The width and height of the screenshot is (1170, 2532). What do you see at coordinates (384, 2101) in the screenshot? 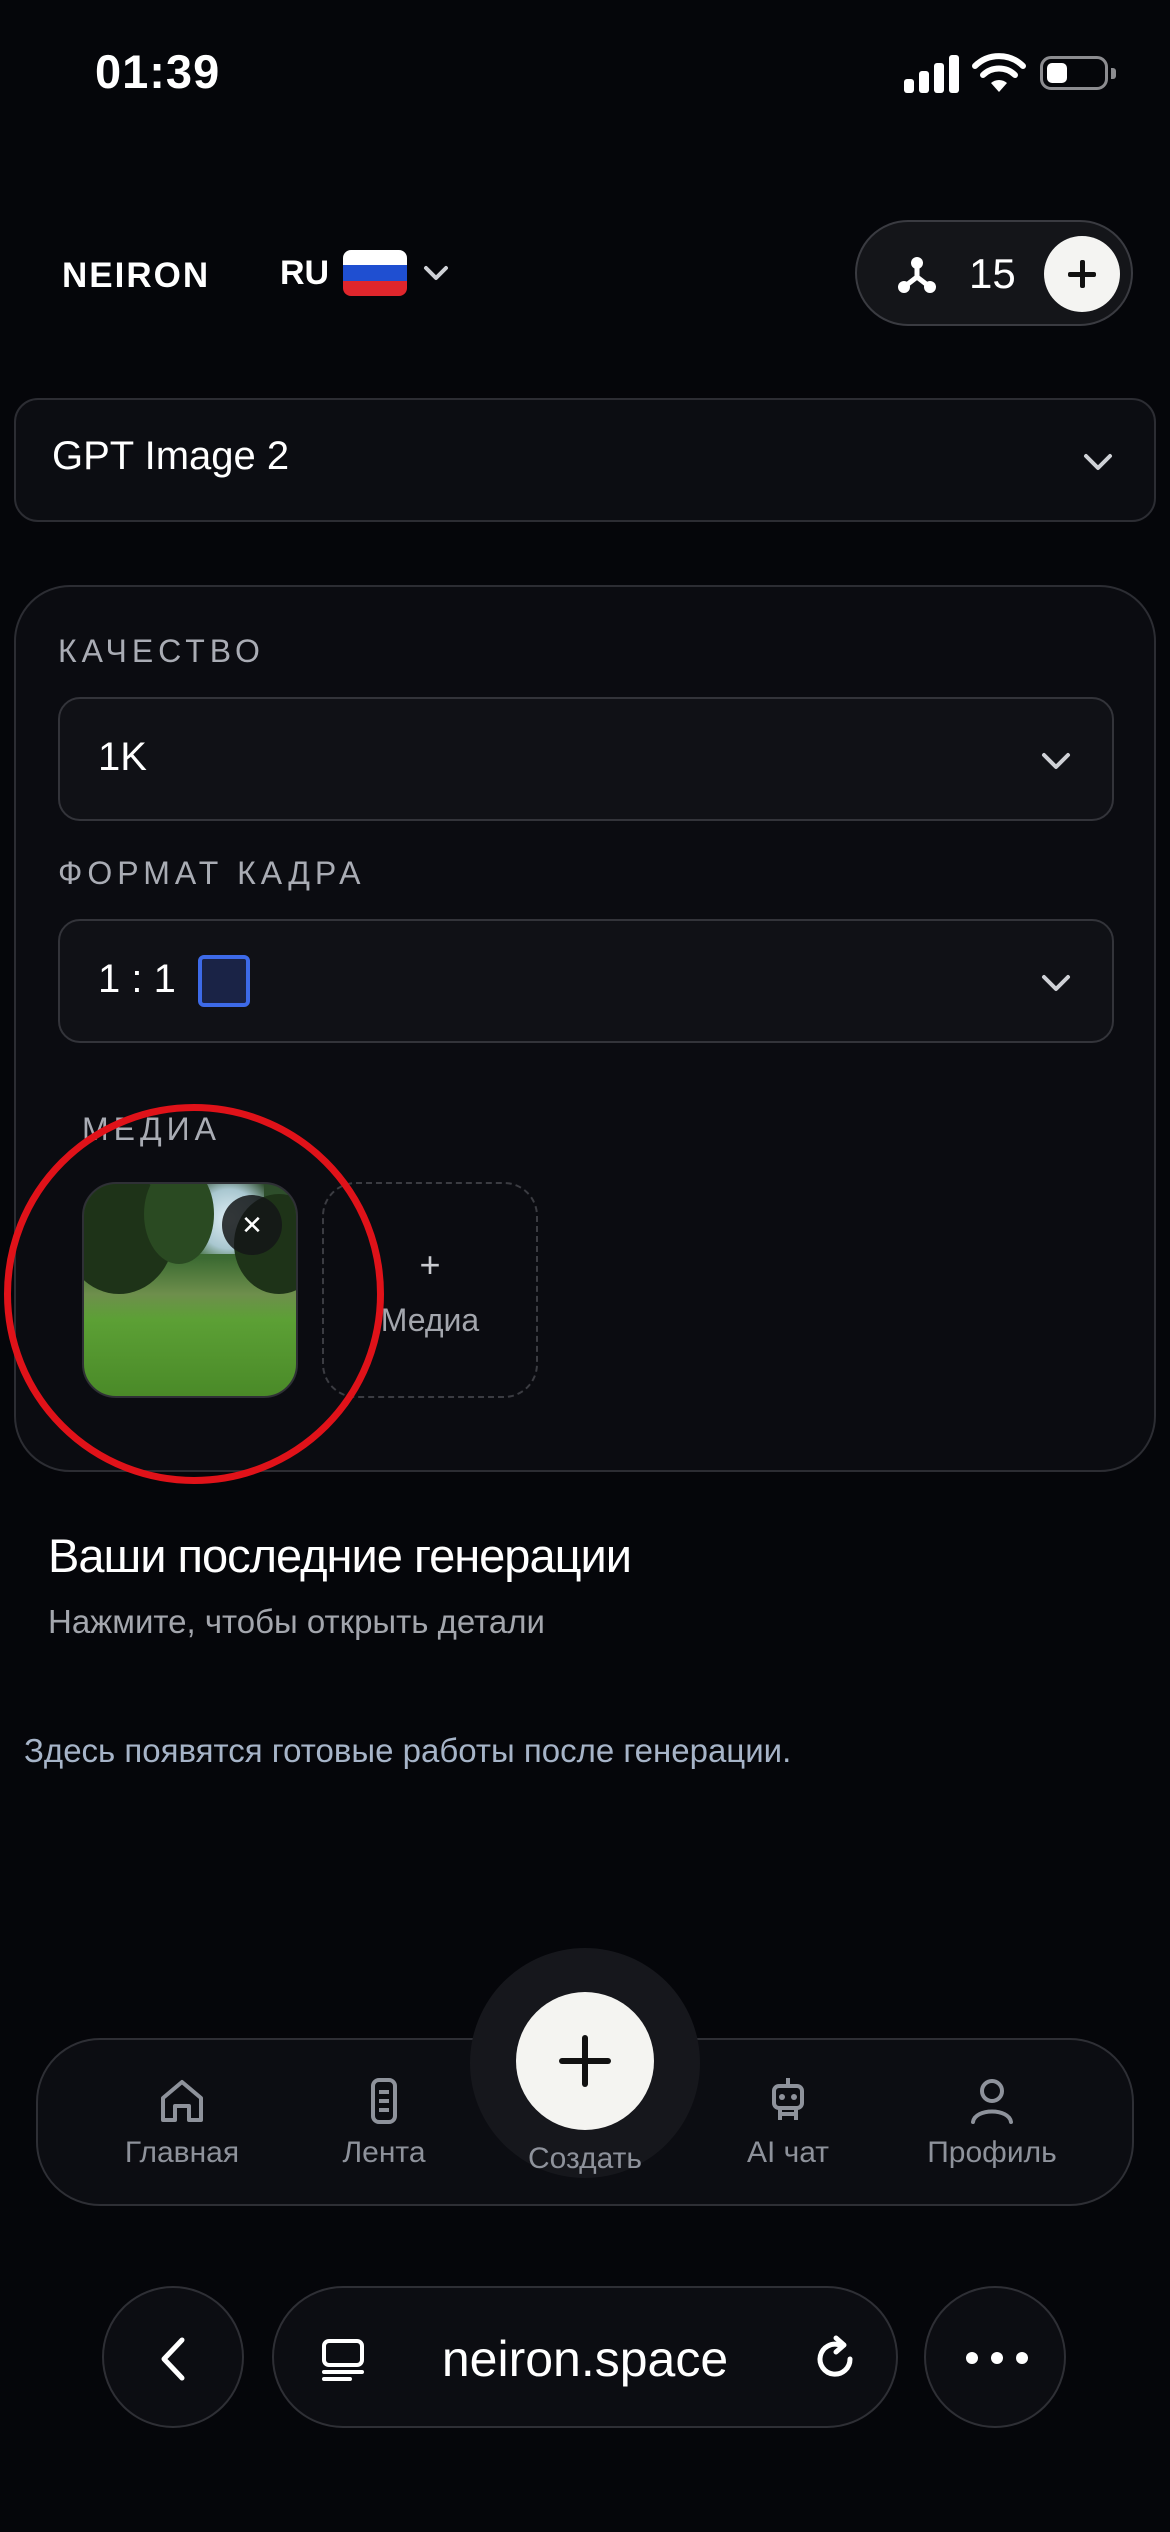
I see `feed-icon` at bounding box center [384, 2101].